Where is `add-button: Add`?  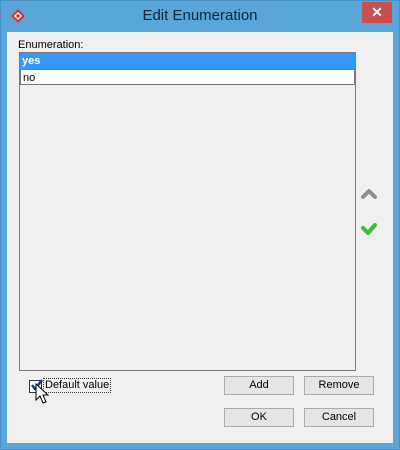 add-button: Add is located at coordinates (259, 385).